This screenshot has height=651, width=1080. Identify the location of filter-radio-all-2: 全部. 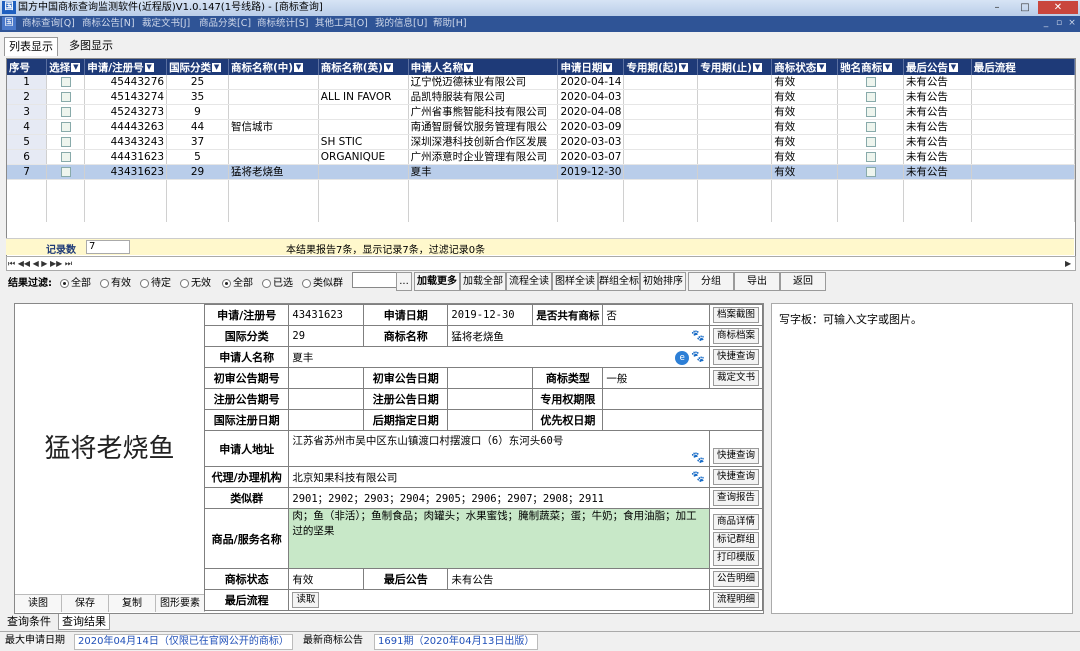
(237, 281).